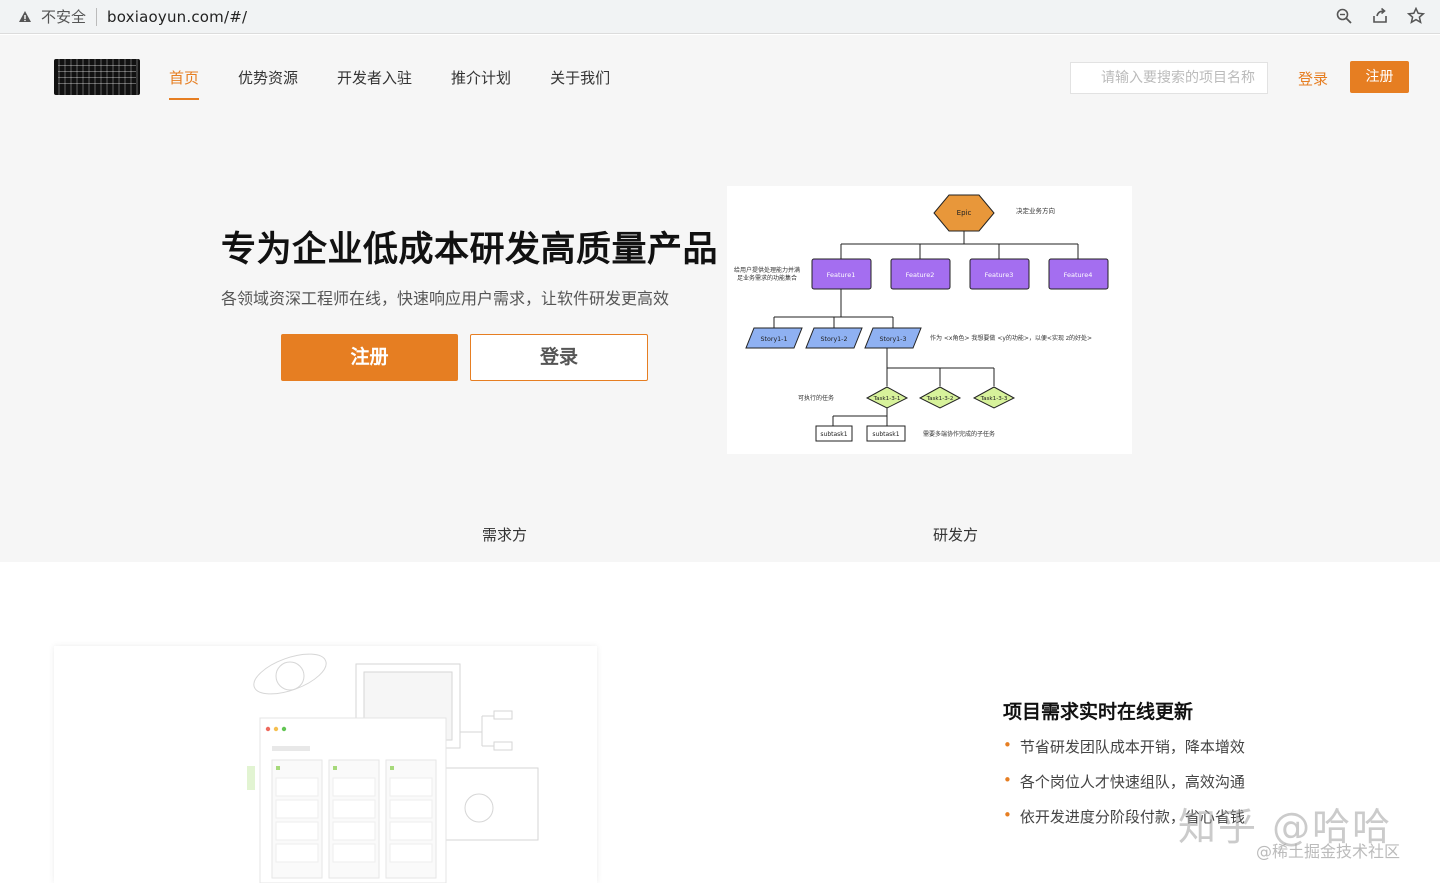 This screenshot has width=1440, height=883. I want to click on register-button-header: 注册, so click(1379, 77).